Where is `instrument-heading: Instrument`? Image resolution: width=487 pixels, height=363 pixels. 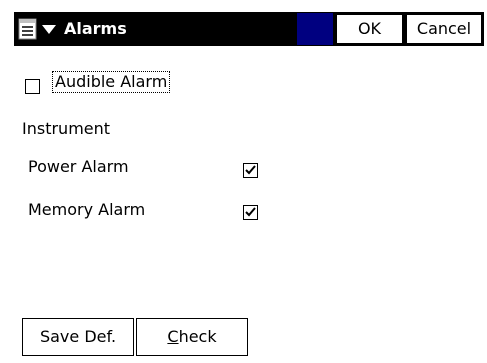 instrument-heading: Instrument is located at coordinates (66, 128).